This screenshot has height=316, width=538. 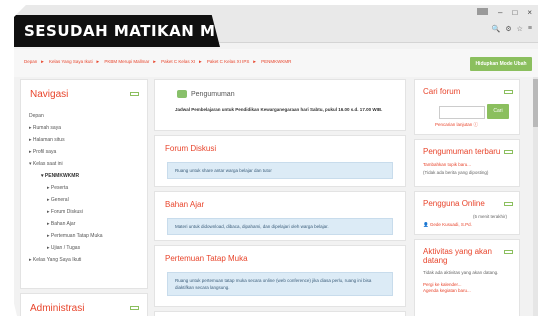 What do you see at coordinates (65, 248) in the screenshot?
I see `nav-item-label: Ujian / Tugas` at bounding box center [65, 248].